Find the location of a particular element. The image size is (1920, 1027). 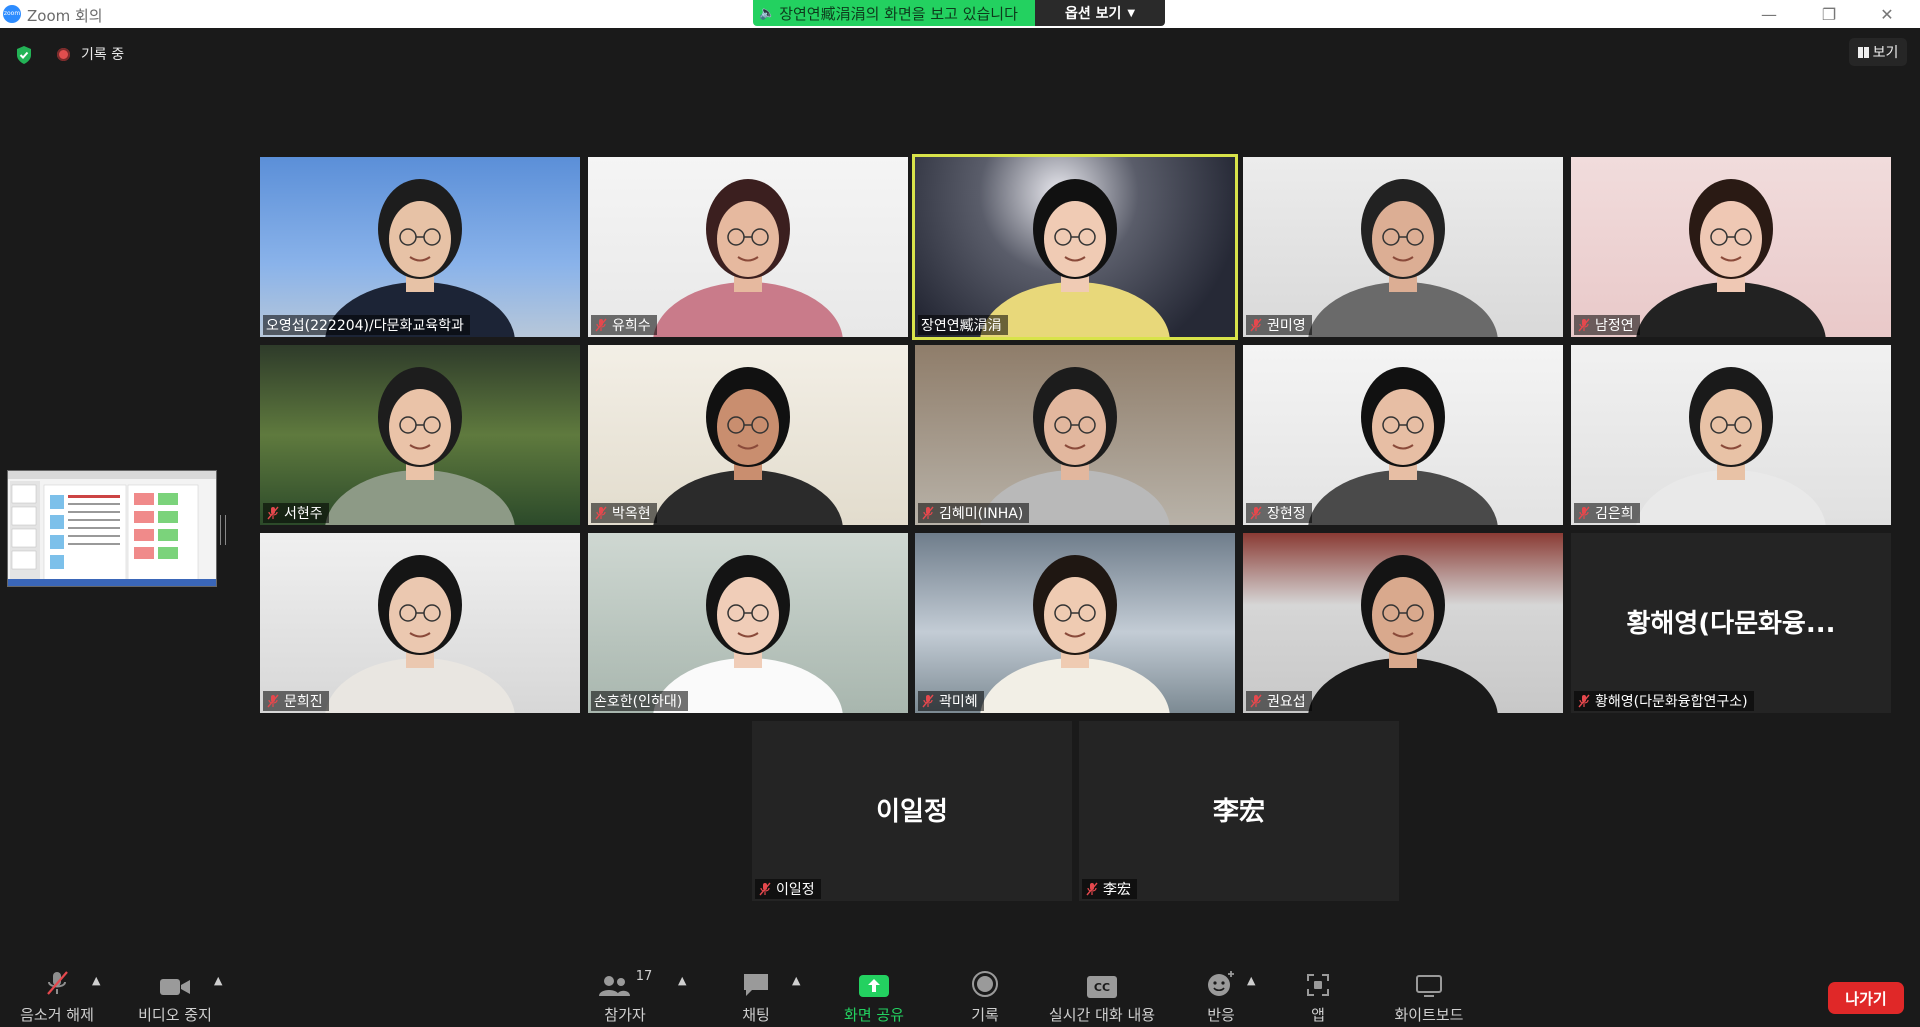

share-screen-button: 화면 공유 is located at coordinates (874, 995).